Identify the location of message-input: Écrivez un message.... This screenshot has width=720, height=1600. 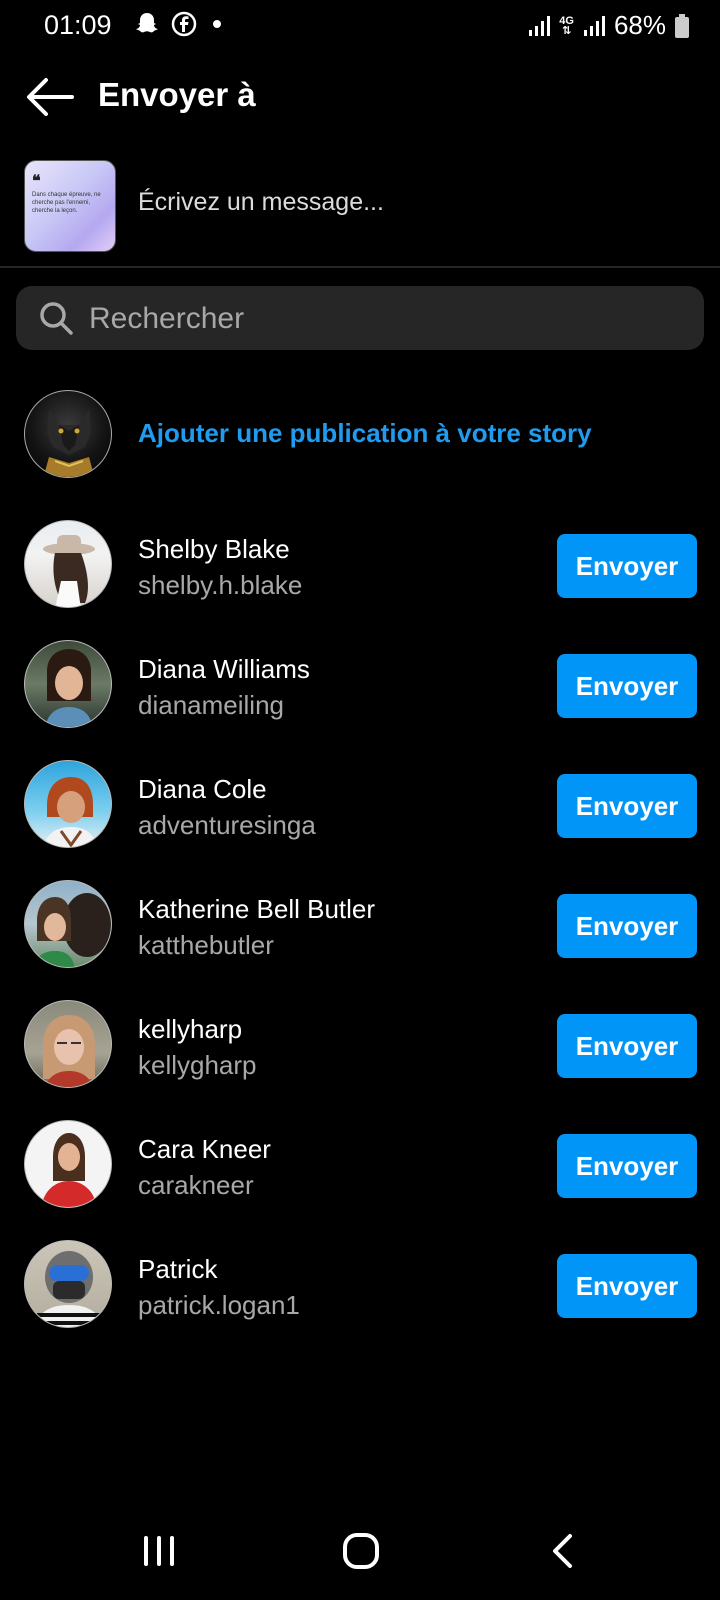
(261, 202).